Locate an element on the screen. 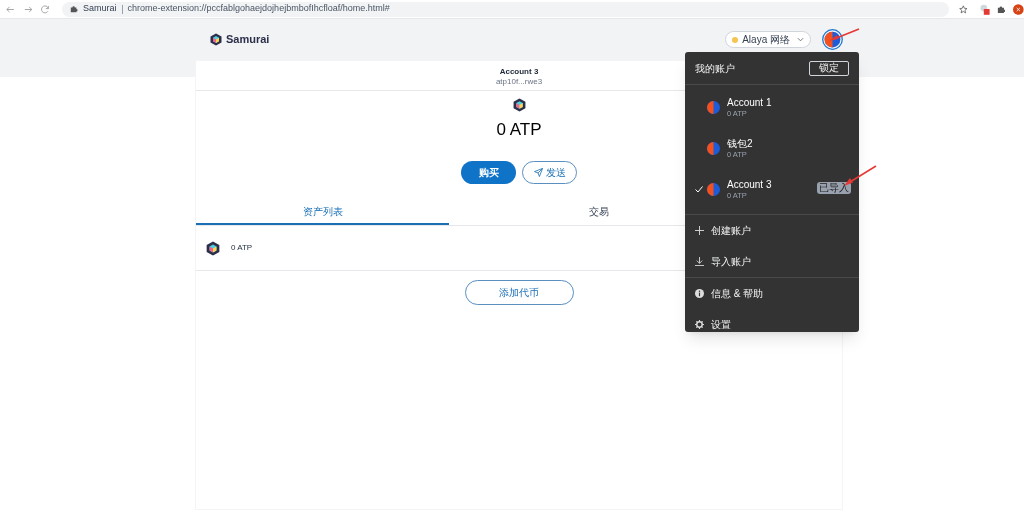 The width and height of the screenshot is (1024, 517). url-text: chrome-extension://pccfablgohaejdojhejbmbofIhcfloaf/home.html# is located at coordinates (258, 9).